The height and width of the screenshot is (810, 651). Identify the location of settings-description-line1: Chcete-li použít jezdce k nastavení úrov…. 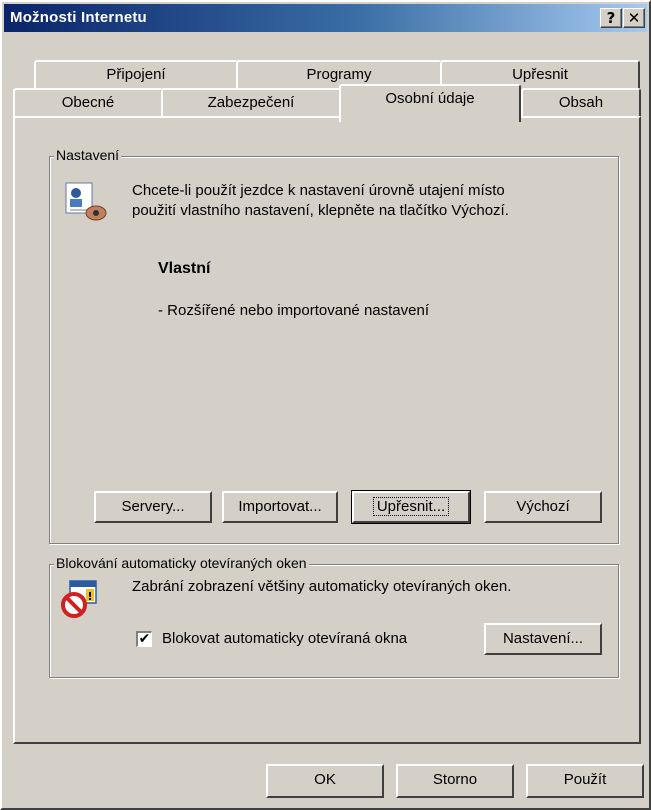
(318, 190).